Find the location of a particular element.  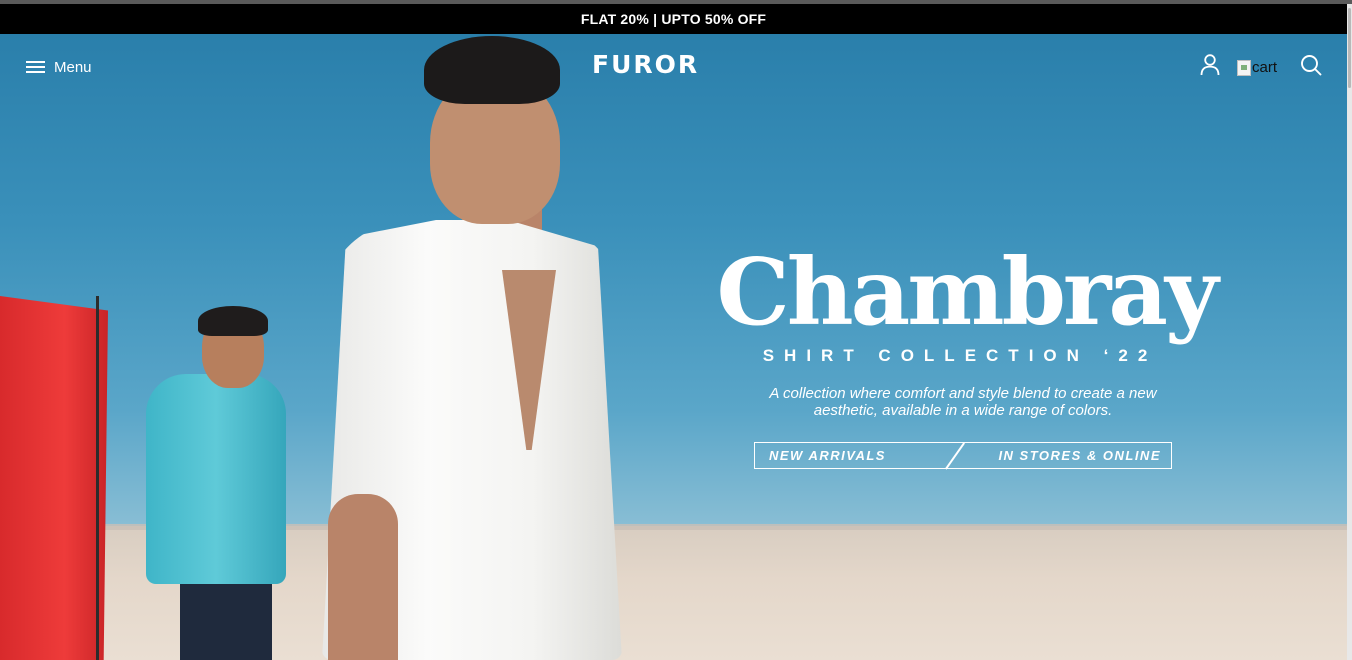

in-stores-online-link: IN STORES & ONLINE is located at coordinates (1068, 455).